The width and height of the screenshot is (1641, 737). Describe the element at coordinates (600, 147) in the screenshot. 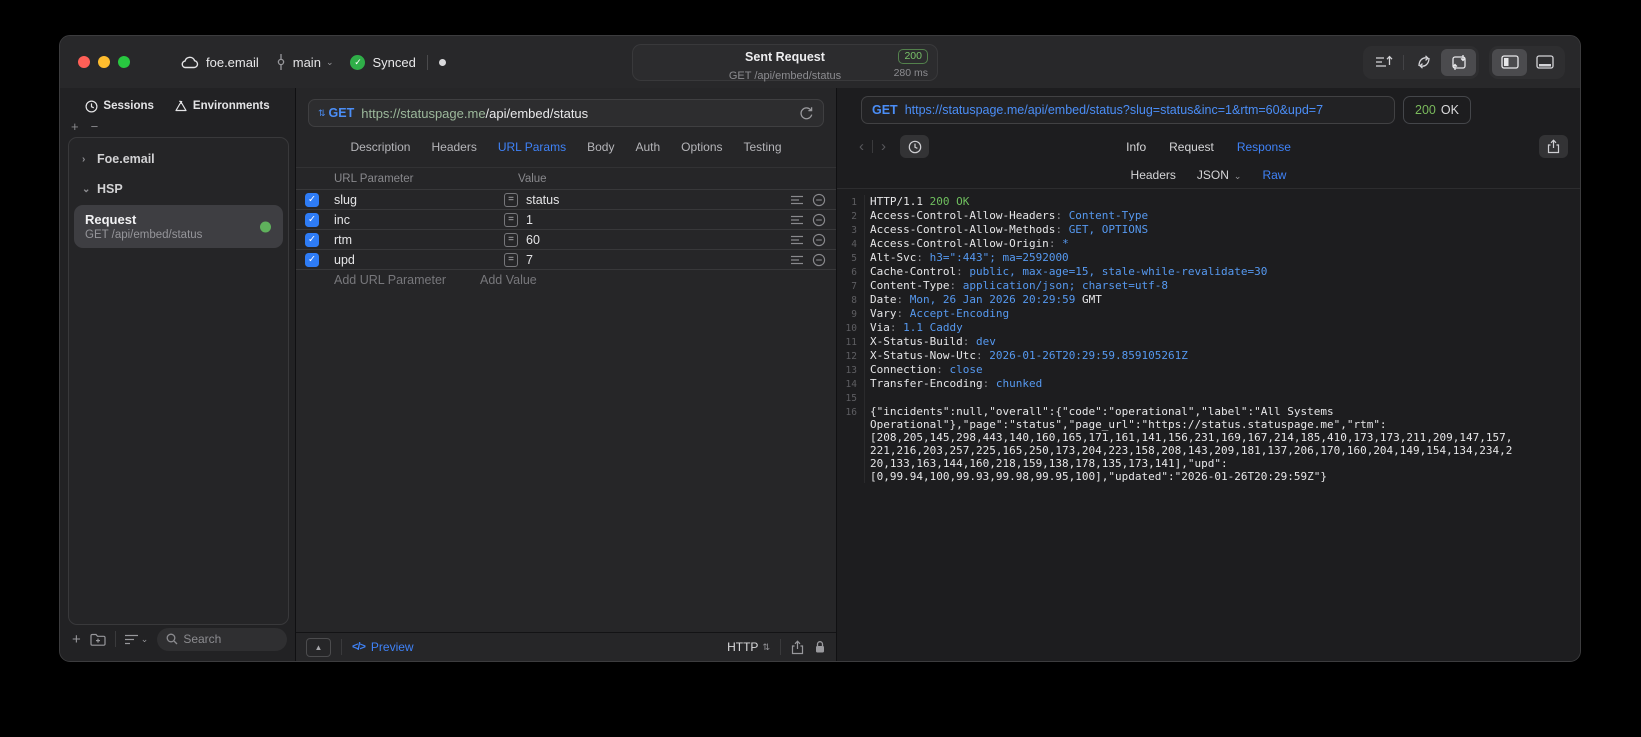

I see `editor-tab-body: Body` at that location.